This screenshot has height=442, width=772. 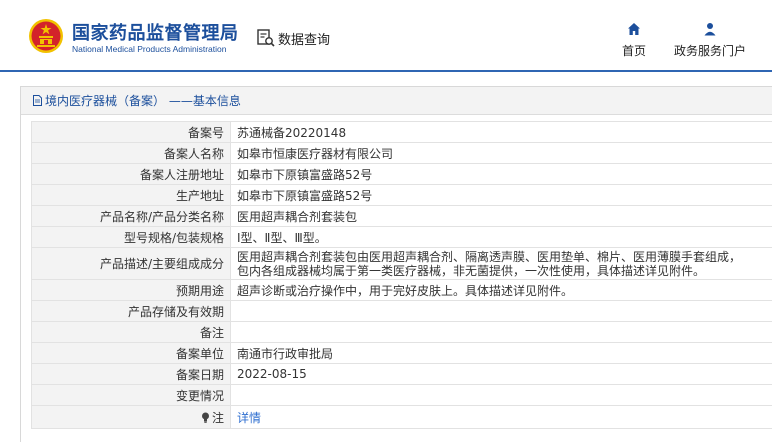 I want to click on panel-title: 境内医疗器械（备案） ——基本信息, so click(x=143, y=101).